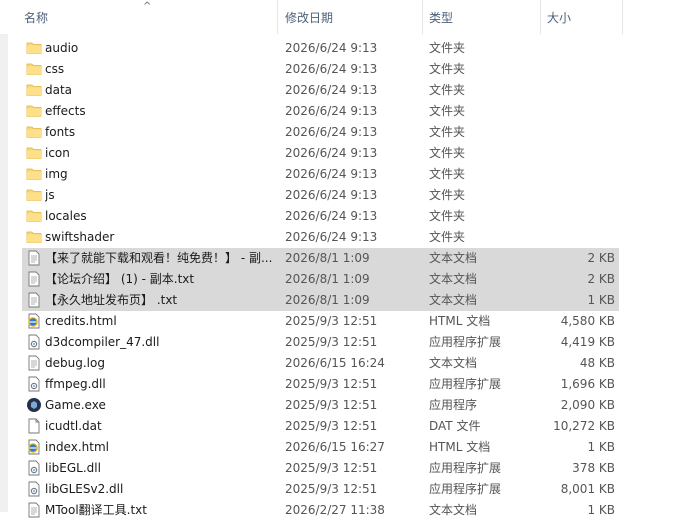 The height and width of the screenshot is (521, 678). I want to click on file-type: DAT 文件, so click(455, 426).